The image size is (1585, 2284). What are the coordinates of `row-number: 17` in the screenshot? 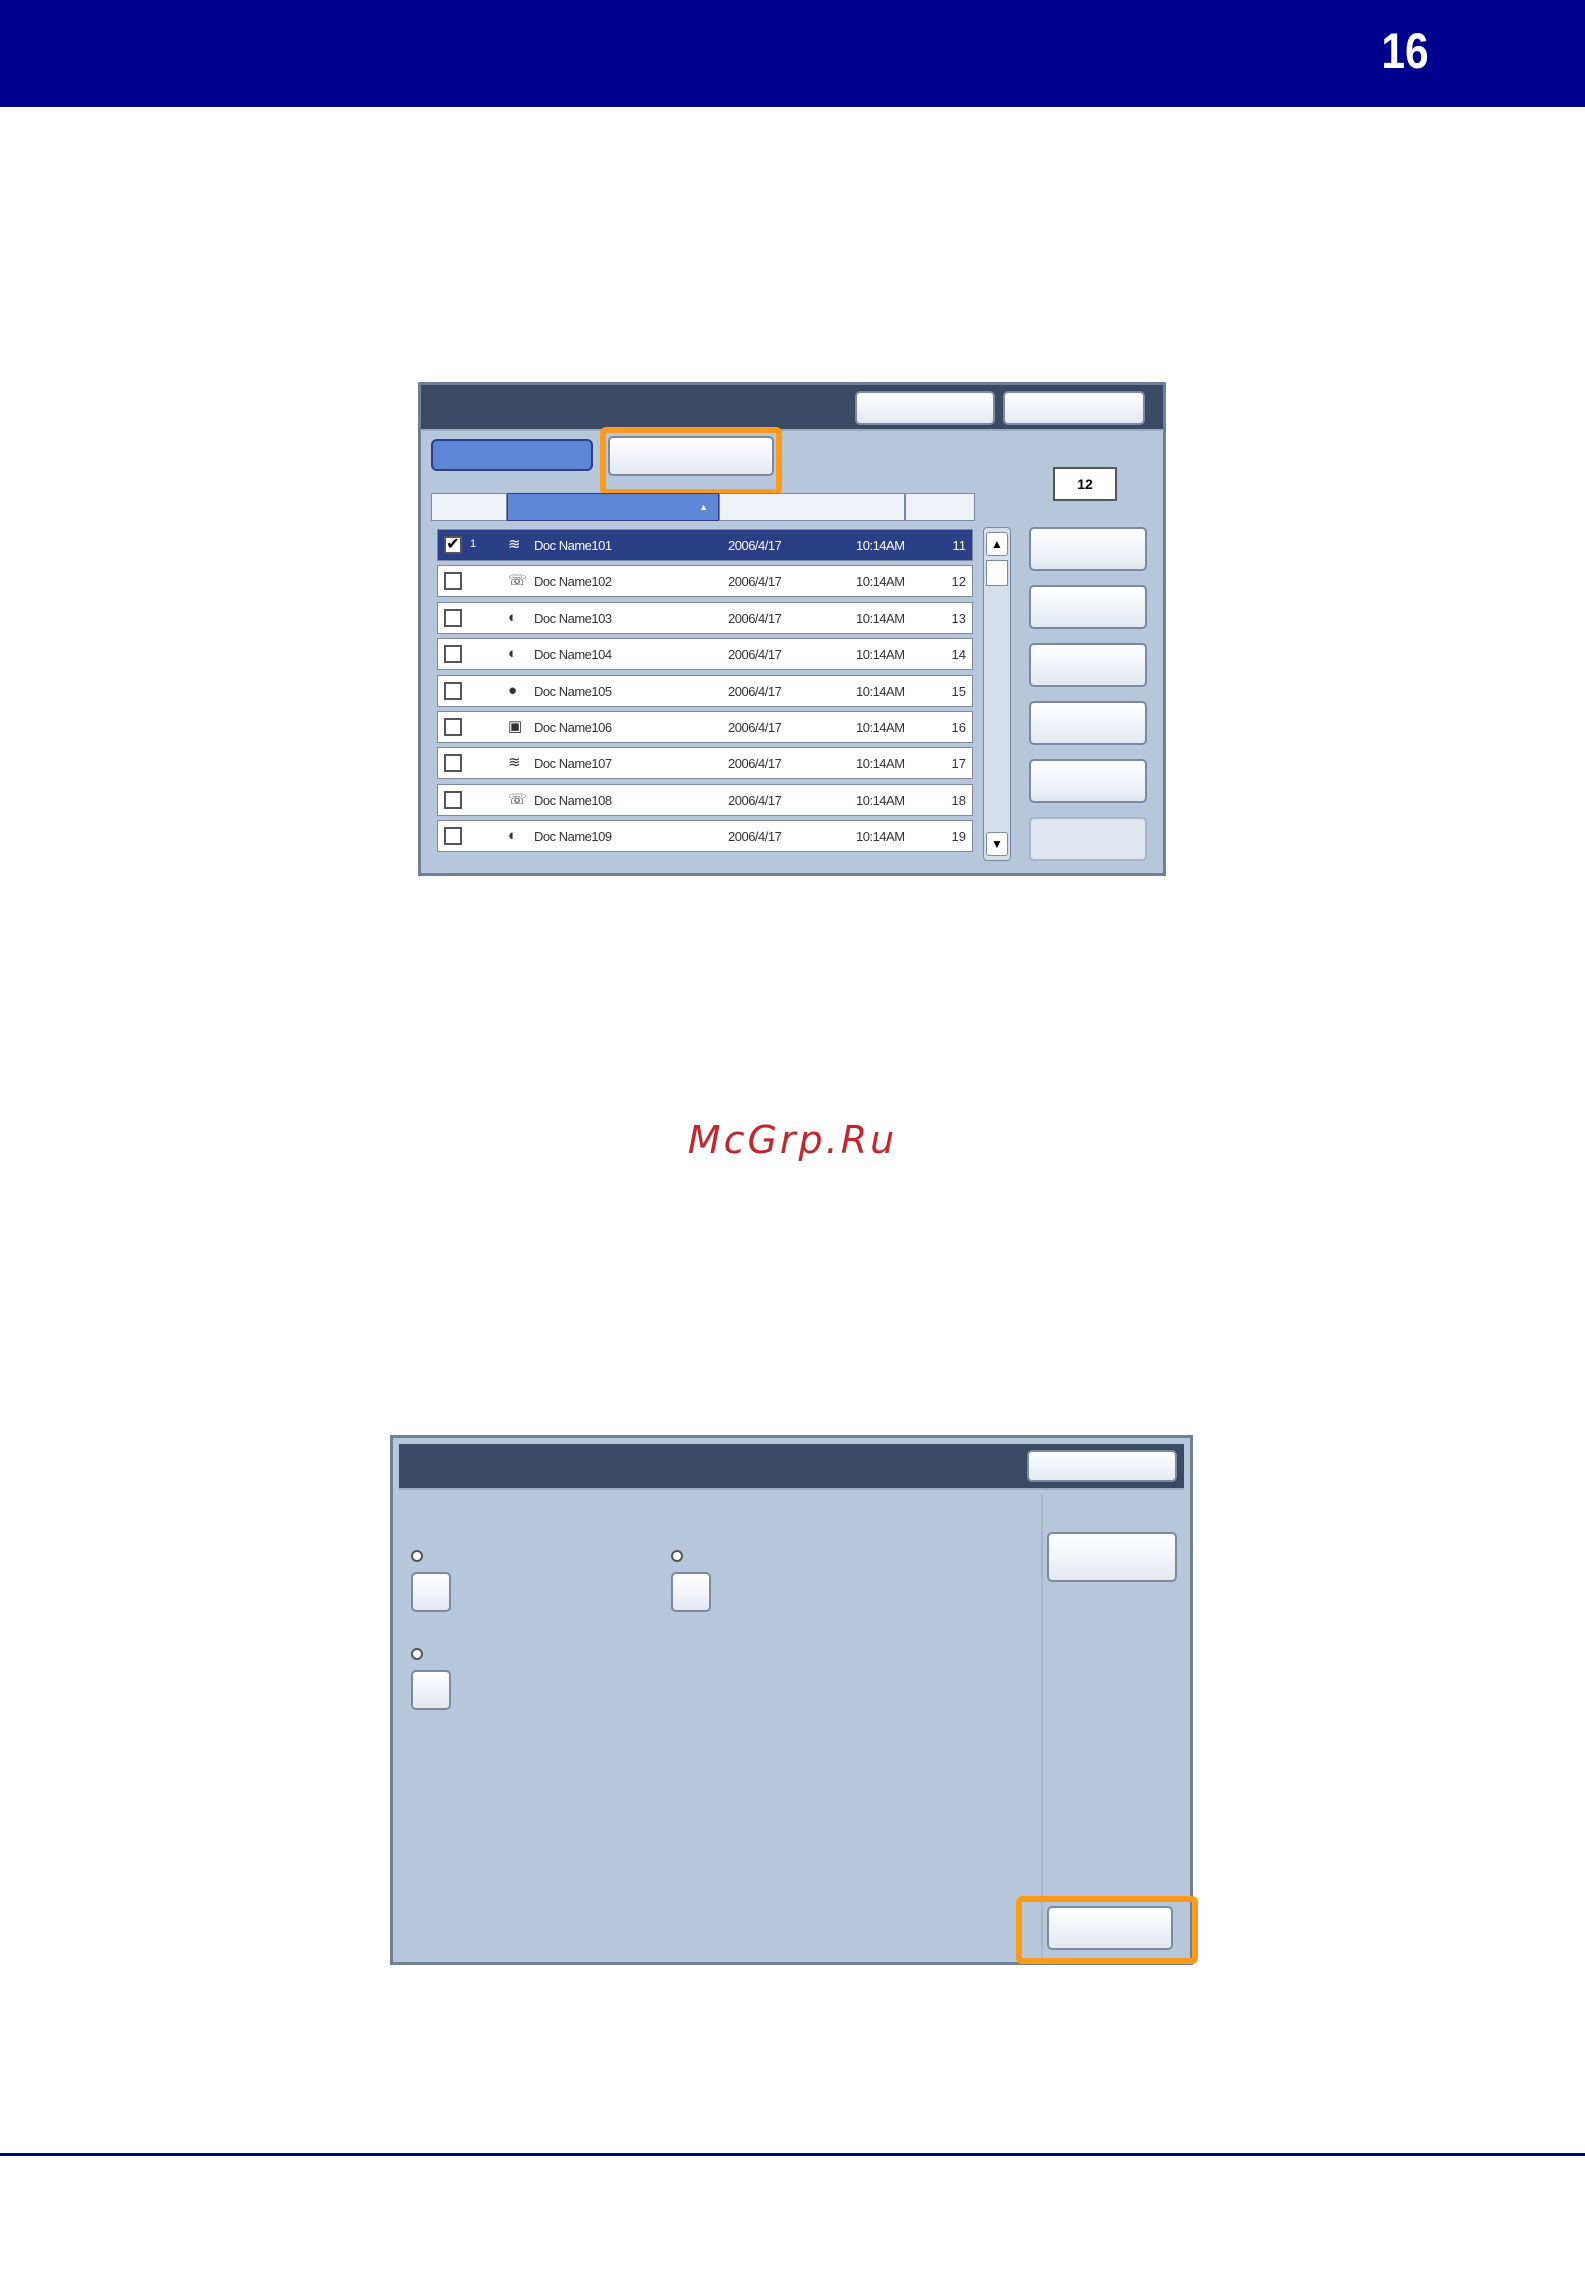 It's located at (958, 764).